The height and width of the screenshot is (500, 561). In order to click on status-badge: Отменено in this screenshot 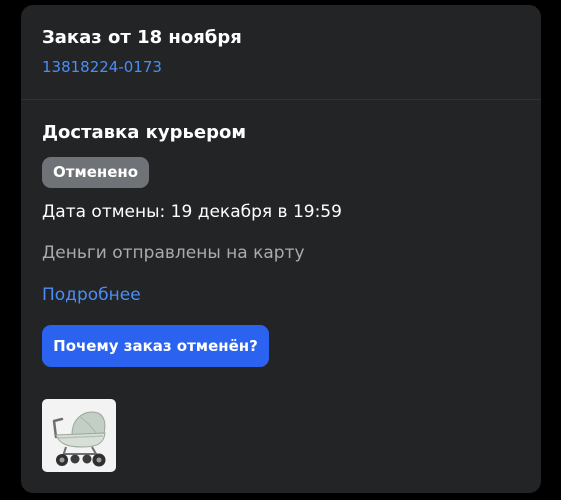, I will do `click(96, 172)`.